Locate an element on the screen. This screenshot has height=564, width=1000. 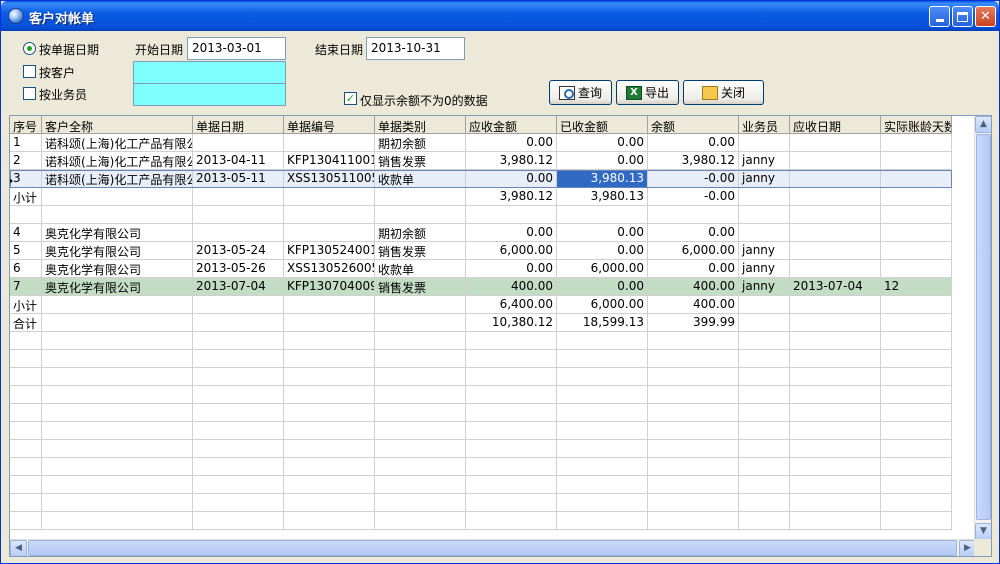
table-cell: 2 is located at coordinates (26, 161).